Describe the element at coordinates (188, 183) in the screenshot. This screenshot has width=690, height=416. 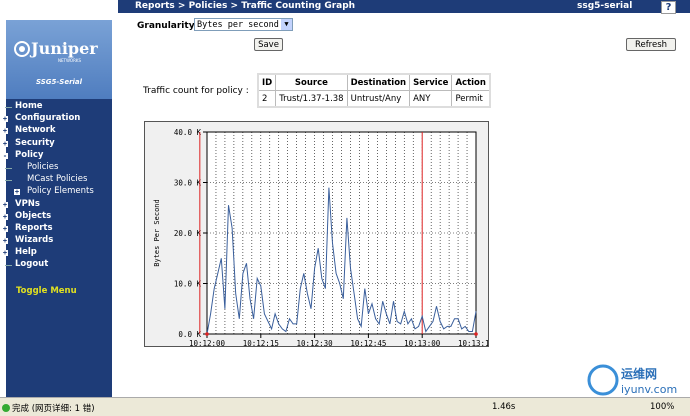
I see `y-tick-label: 30.0 K` at that location.